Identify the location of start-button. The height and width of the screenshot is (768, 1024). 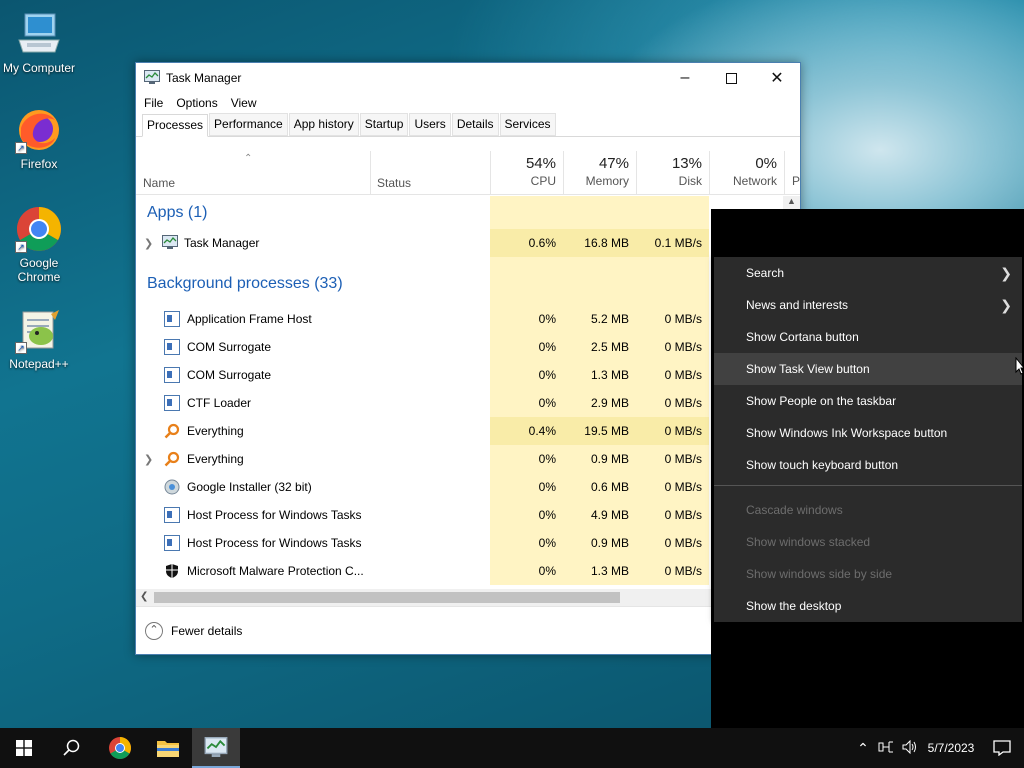
(24, 748).